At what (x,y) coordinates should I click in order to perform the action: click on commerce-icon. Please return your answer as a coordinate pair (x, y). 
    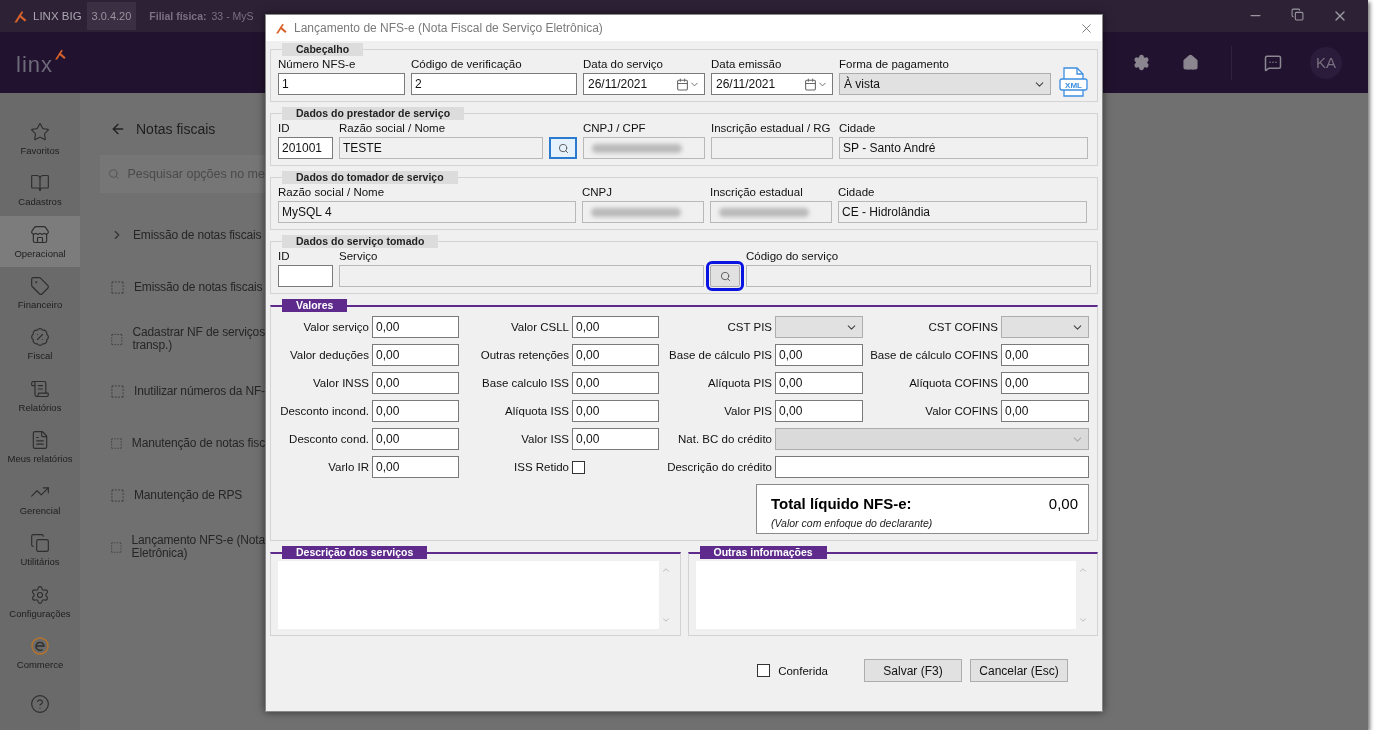
    Looking at the image, I should click on (40, 645).